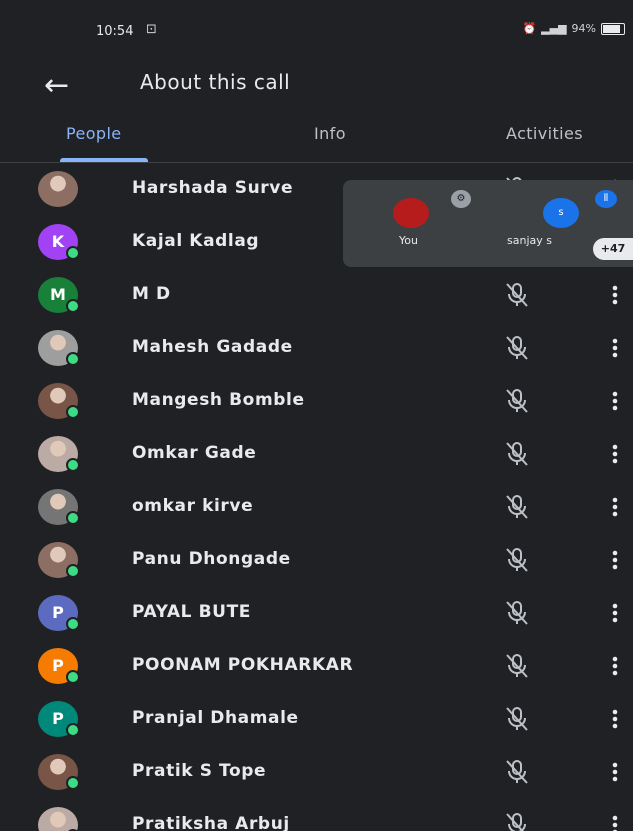 The width and height of the screenshot is (633, 831). I want to click on self-avatar, so click(411, 213).